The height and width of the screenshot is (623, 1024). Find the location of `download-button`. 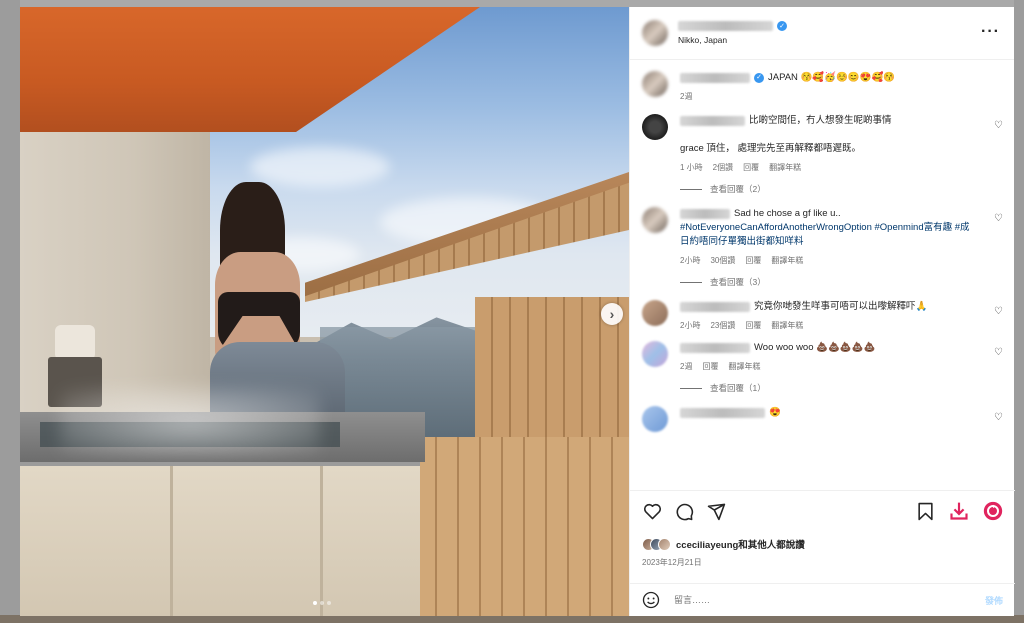

download-button is located at coordinates (959, 511).